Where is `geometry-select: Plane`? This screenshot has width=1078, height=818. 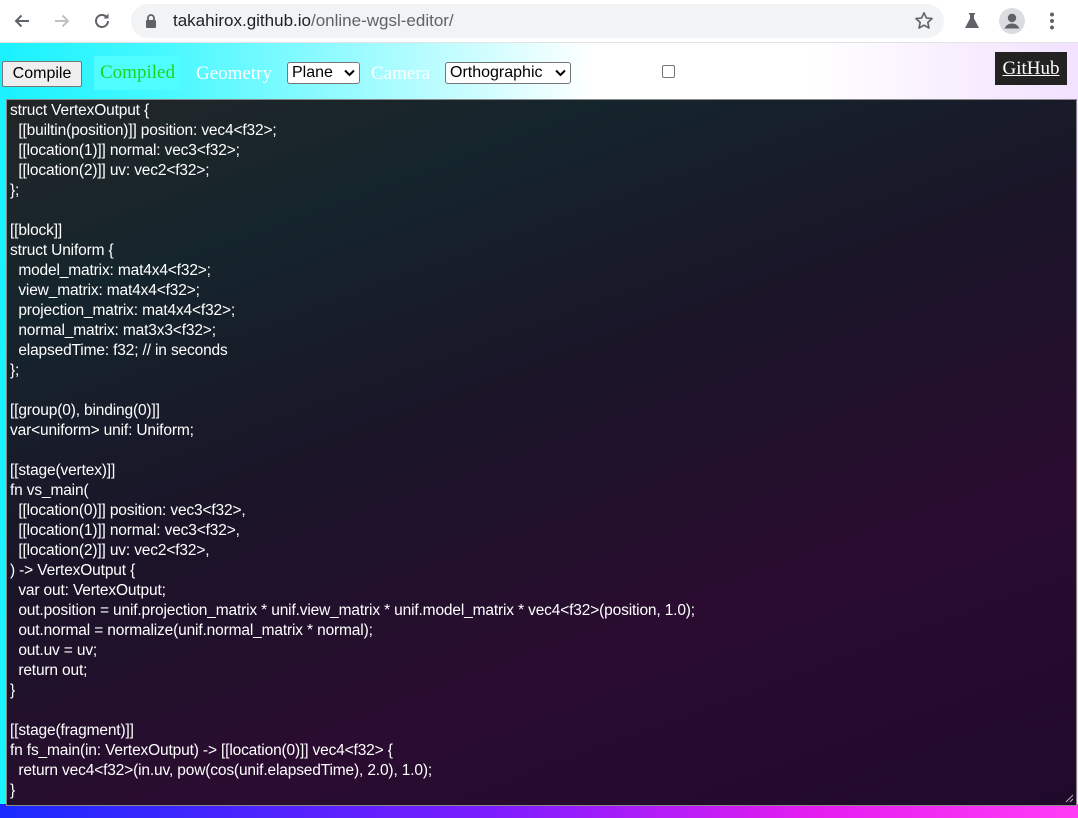
geometry-select: Plane is located at coordinates (323, 73).